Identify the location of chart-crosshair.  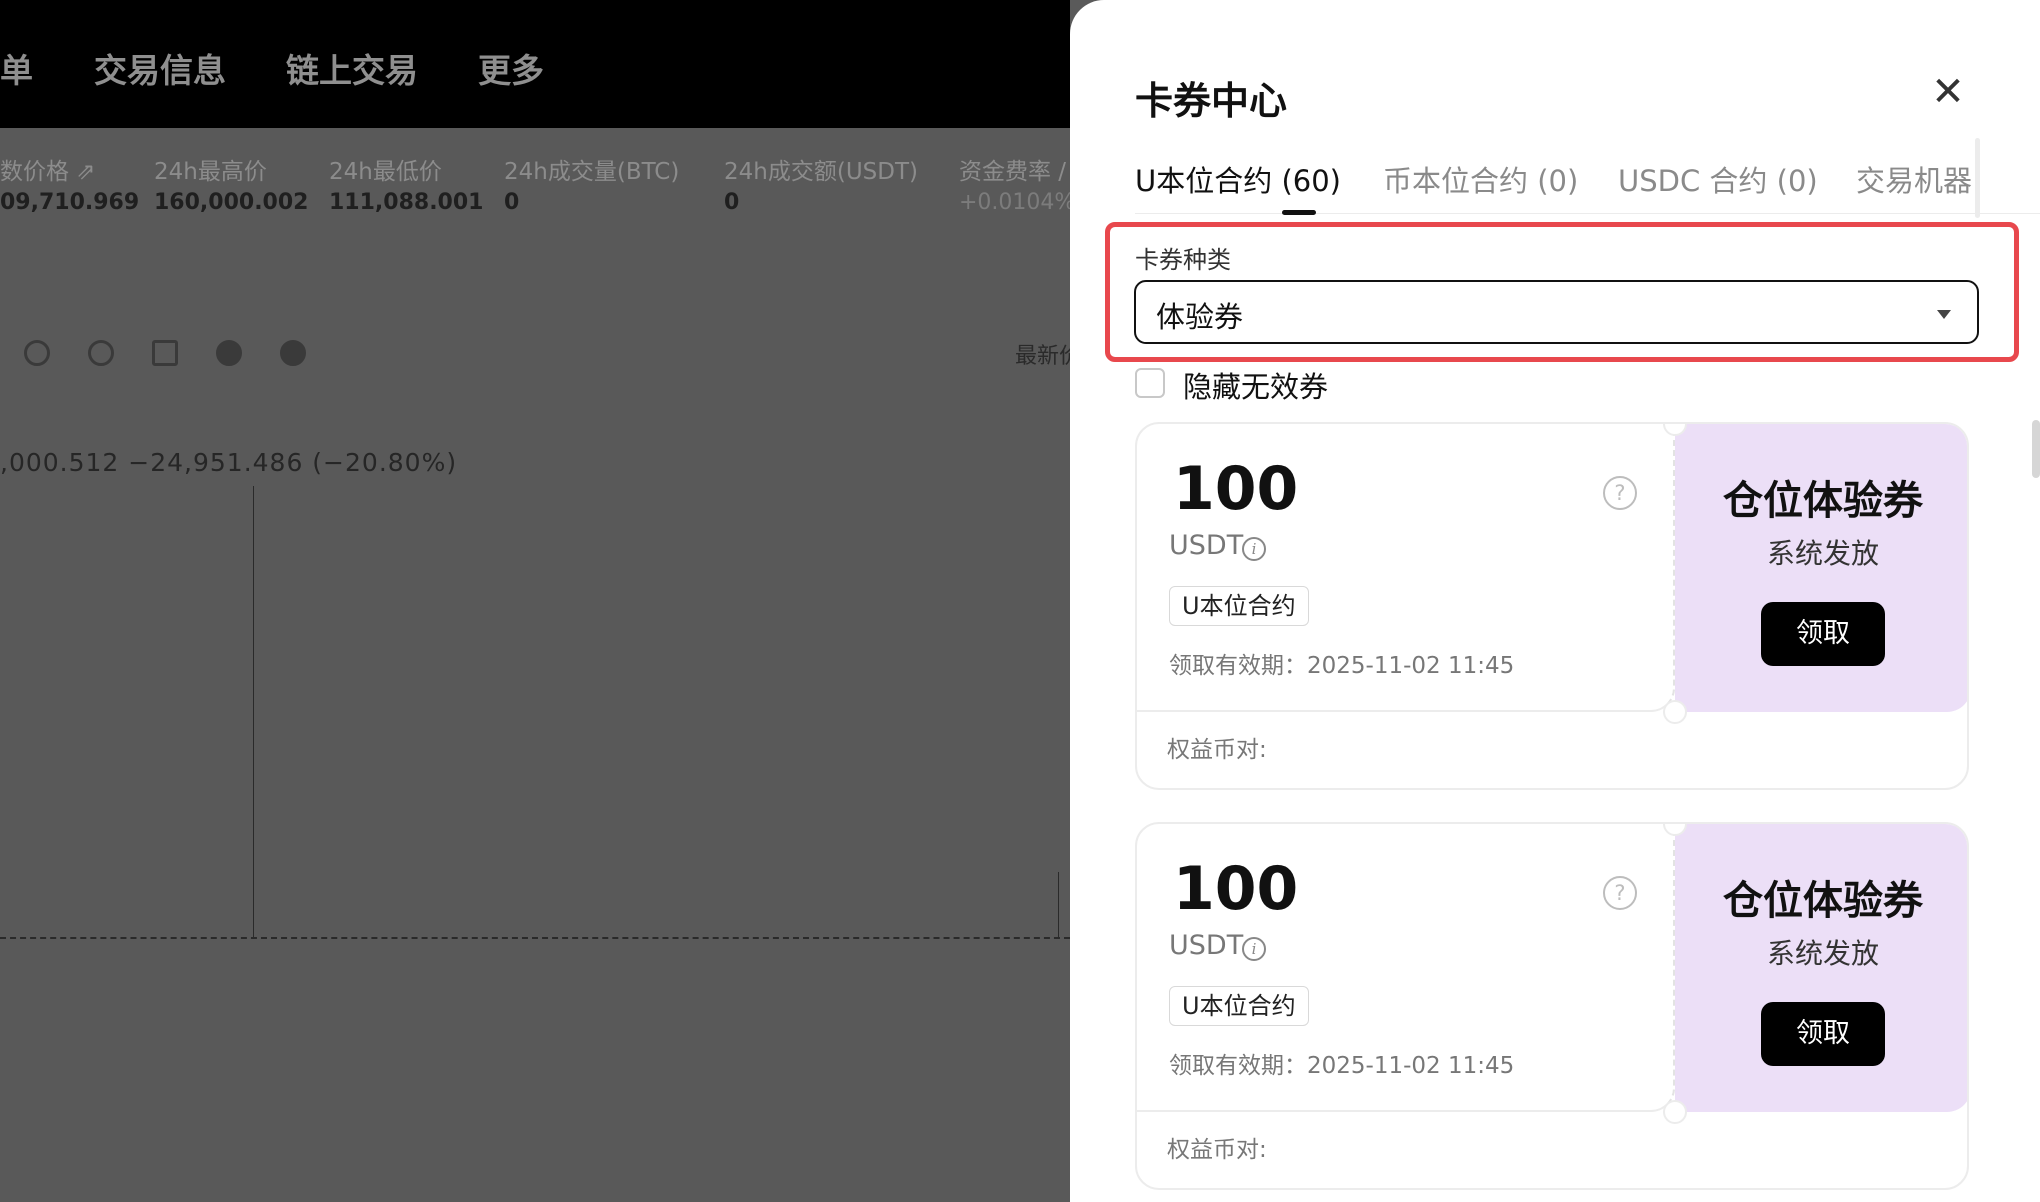
(253, 712).